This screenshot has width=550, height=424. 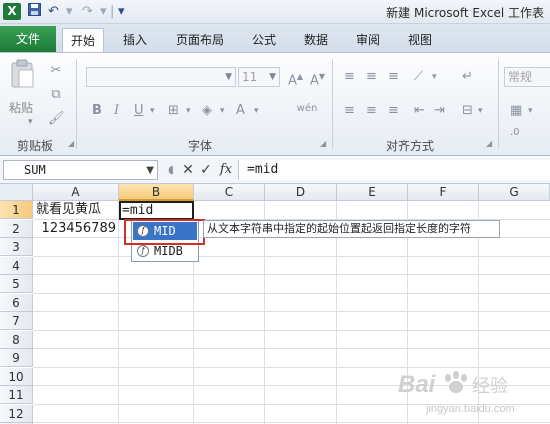 I want to click on row-header-4: 4, so click(x=16, y=265).